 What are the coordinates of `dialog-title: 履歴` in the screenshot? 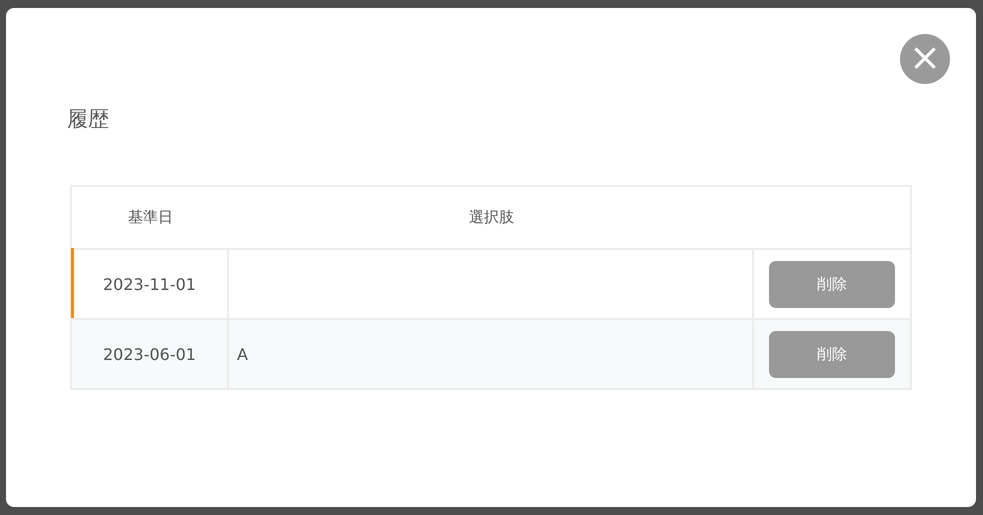 It's located at (88, 119).